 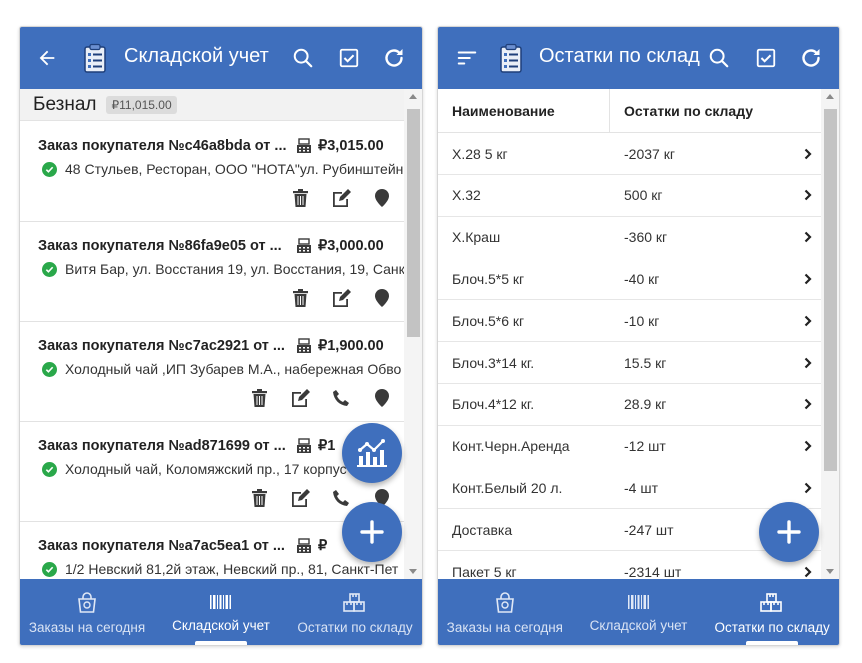 I want to click on table-row: Конт.Черн.Аренда -12 шт, so click(x=630, y=446).